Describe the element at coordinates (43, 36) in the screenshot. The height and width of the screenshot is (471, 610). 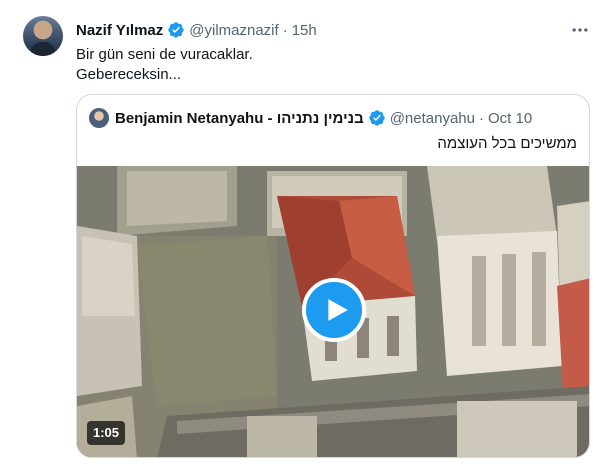
I see `author-avatar` at that location.